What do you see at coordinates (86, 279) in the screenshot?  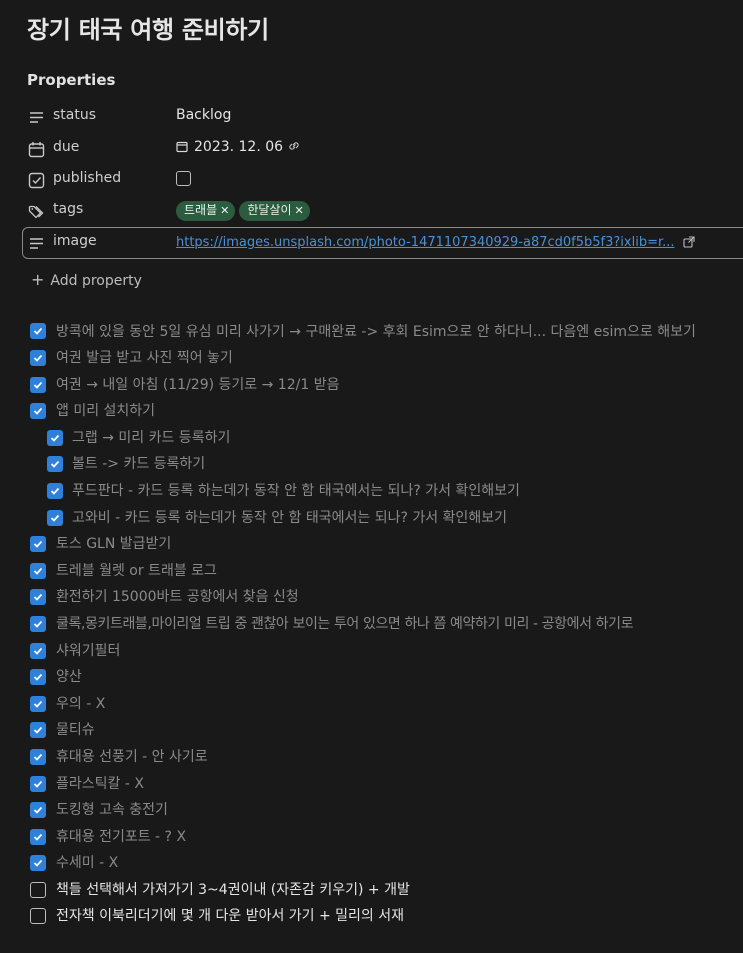 I see `add-property-button: + Add property` at bounding box center [86, 279].